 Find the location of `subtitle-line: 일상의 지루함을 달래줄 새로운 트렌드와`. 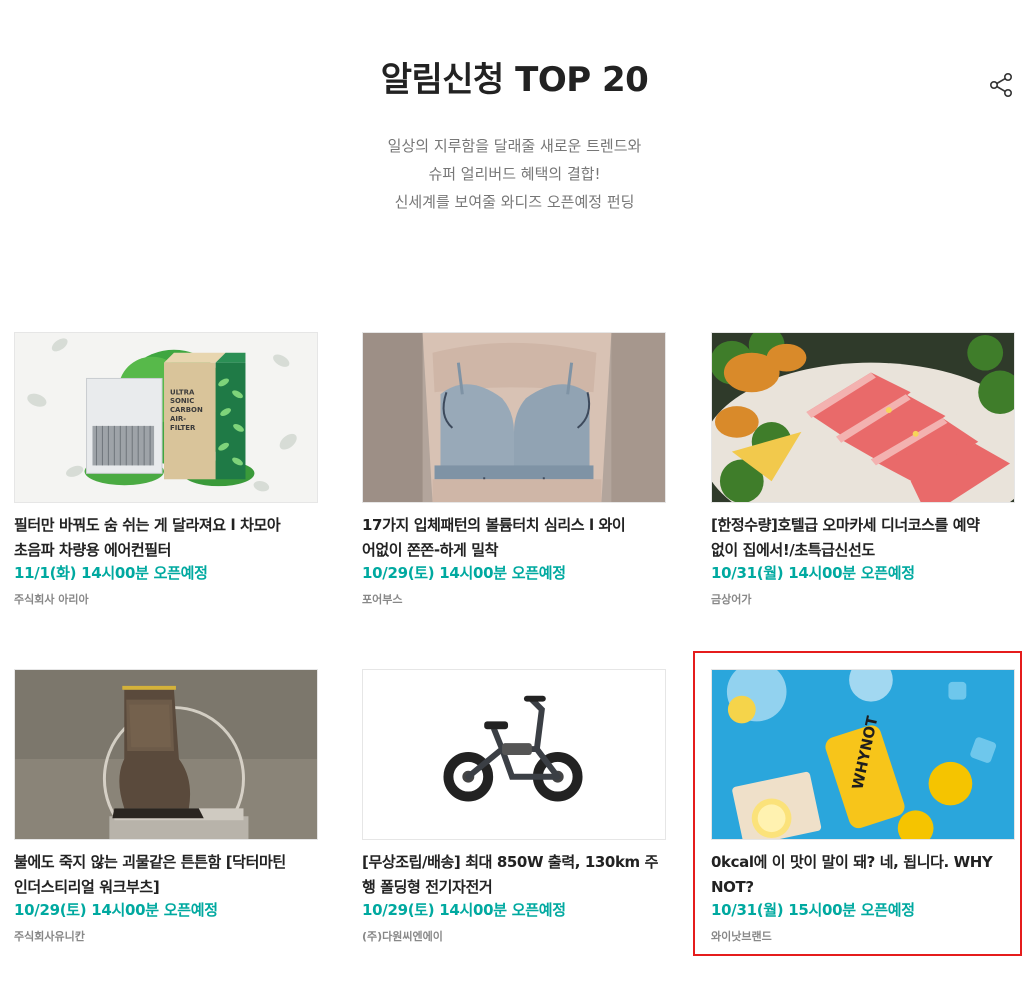

subtitle-line: 일상의 지루함을 달래줄 새로운 트렌드와 is located at coordinates (514, 146).